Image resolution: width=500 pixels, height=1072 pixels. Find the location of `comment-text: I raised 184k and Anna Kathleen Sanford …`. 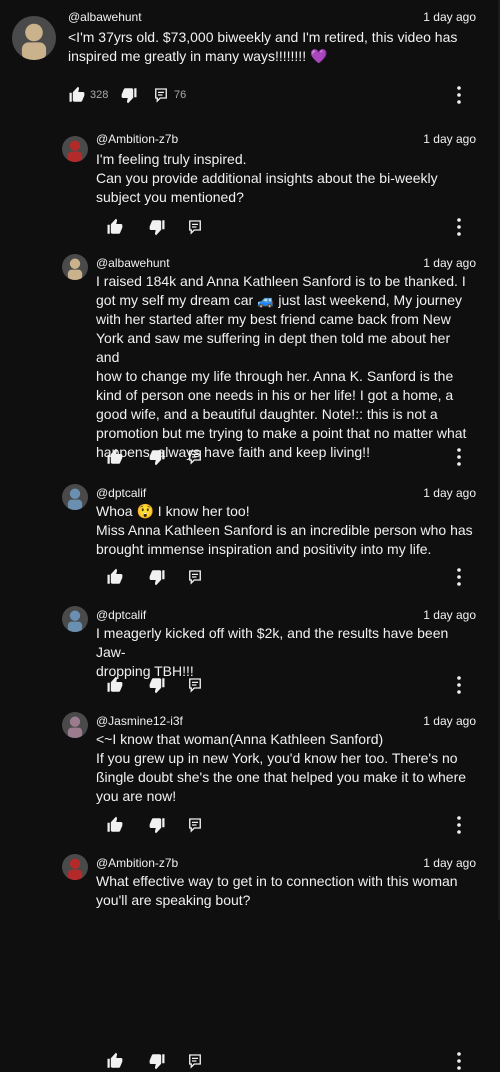

comment-text: I raised 184k and Anna Kathleen Sanford … is located at coordinates (281, 366).